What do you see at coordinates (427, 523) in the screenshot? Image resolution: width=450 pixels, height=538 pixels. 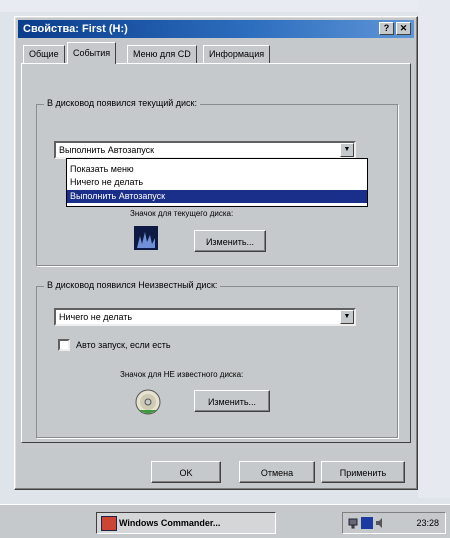 I see `clock: 23:28` at bounding box center [427, 523].